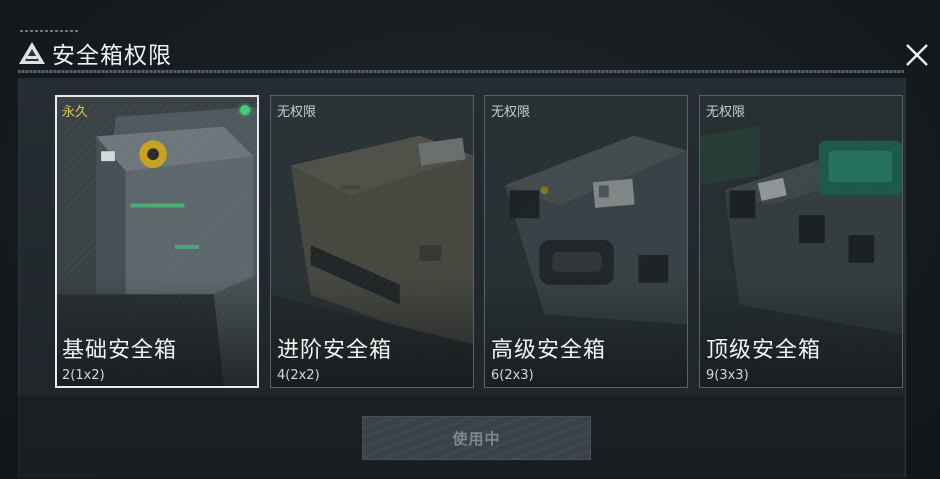 The height and width of the screenshot is (479, 940). Describe the element at coordinates (298, 375) in the screenshot. I see `card-capacity: 4(2x2)` at that location.